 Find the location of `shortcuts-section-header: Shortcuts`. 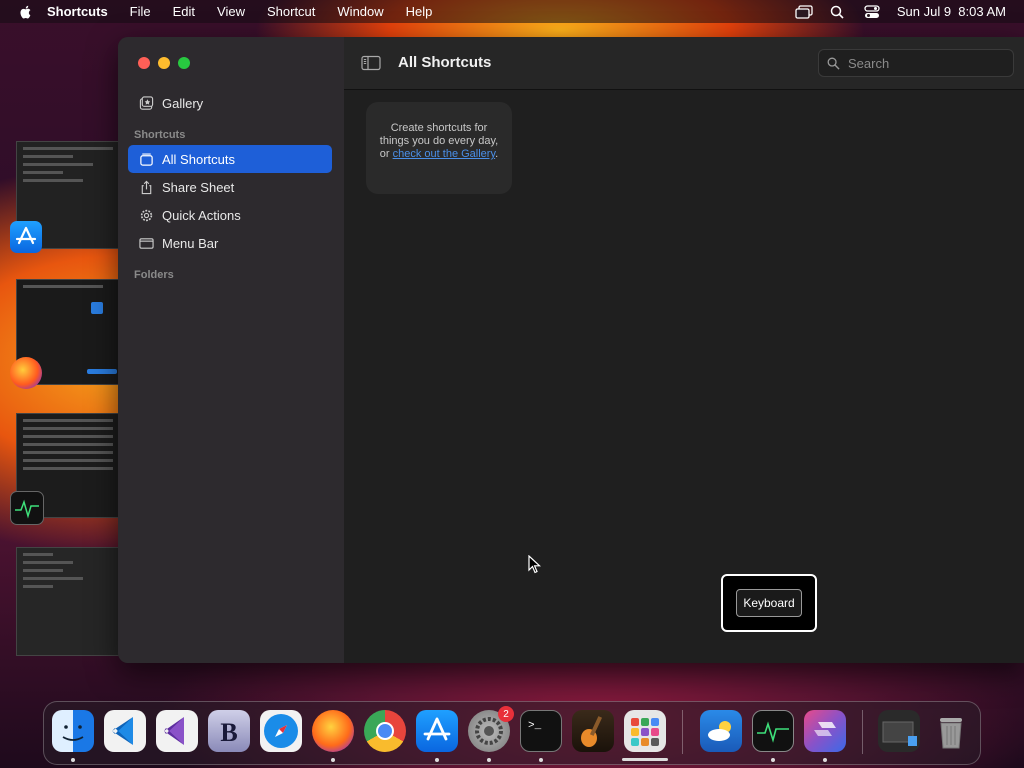

shortcuts-section-header: Shortcuts is located at coordinates (160, 135).